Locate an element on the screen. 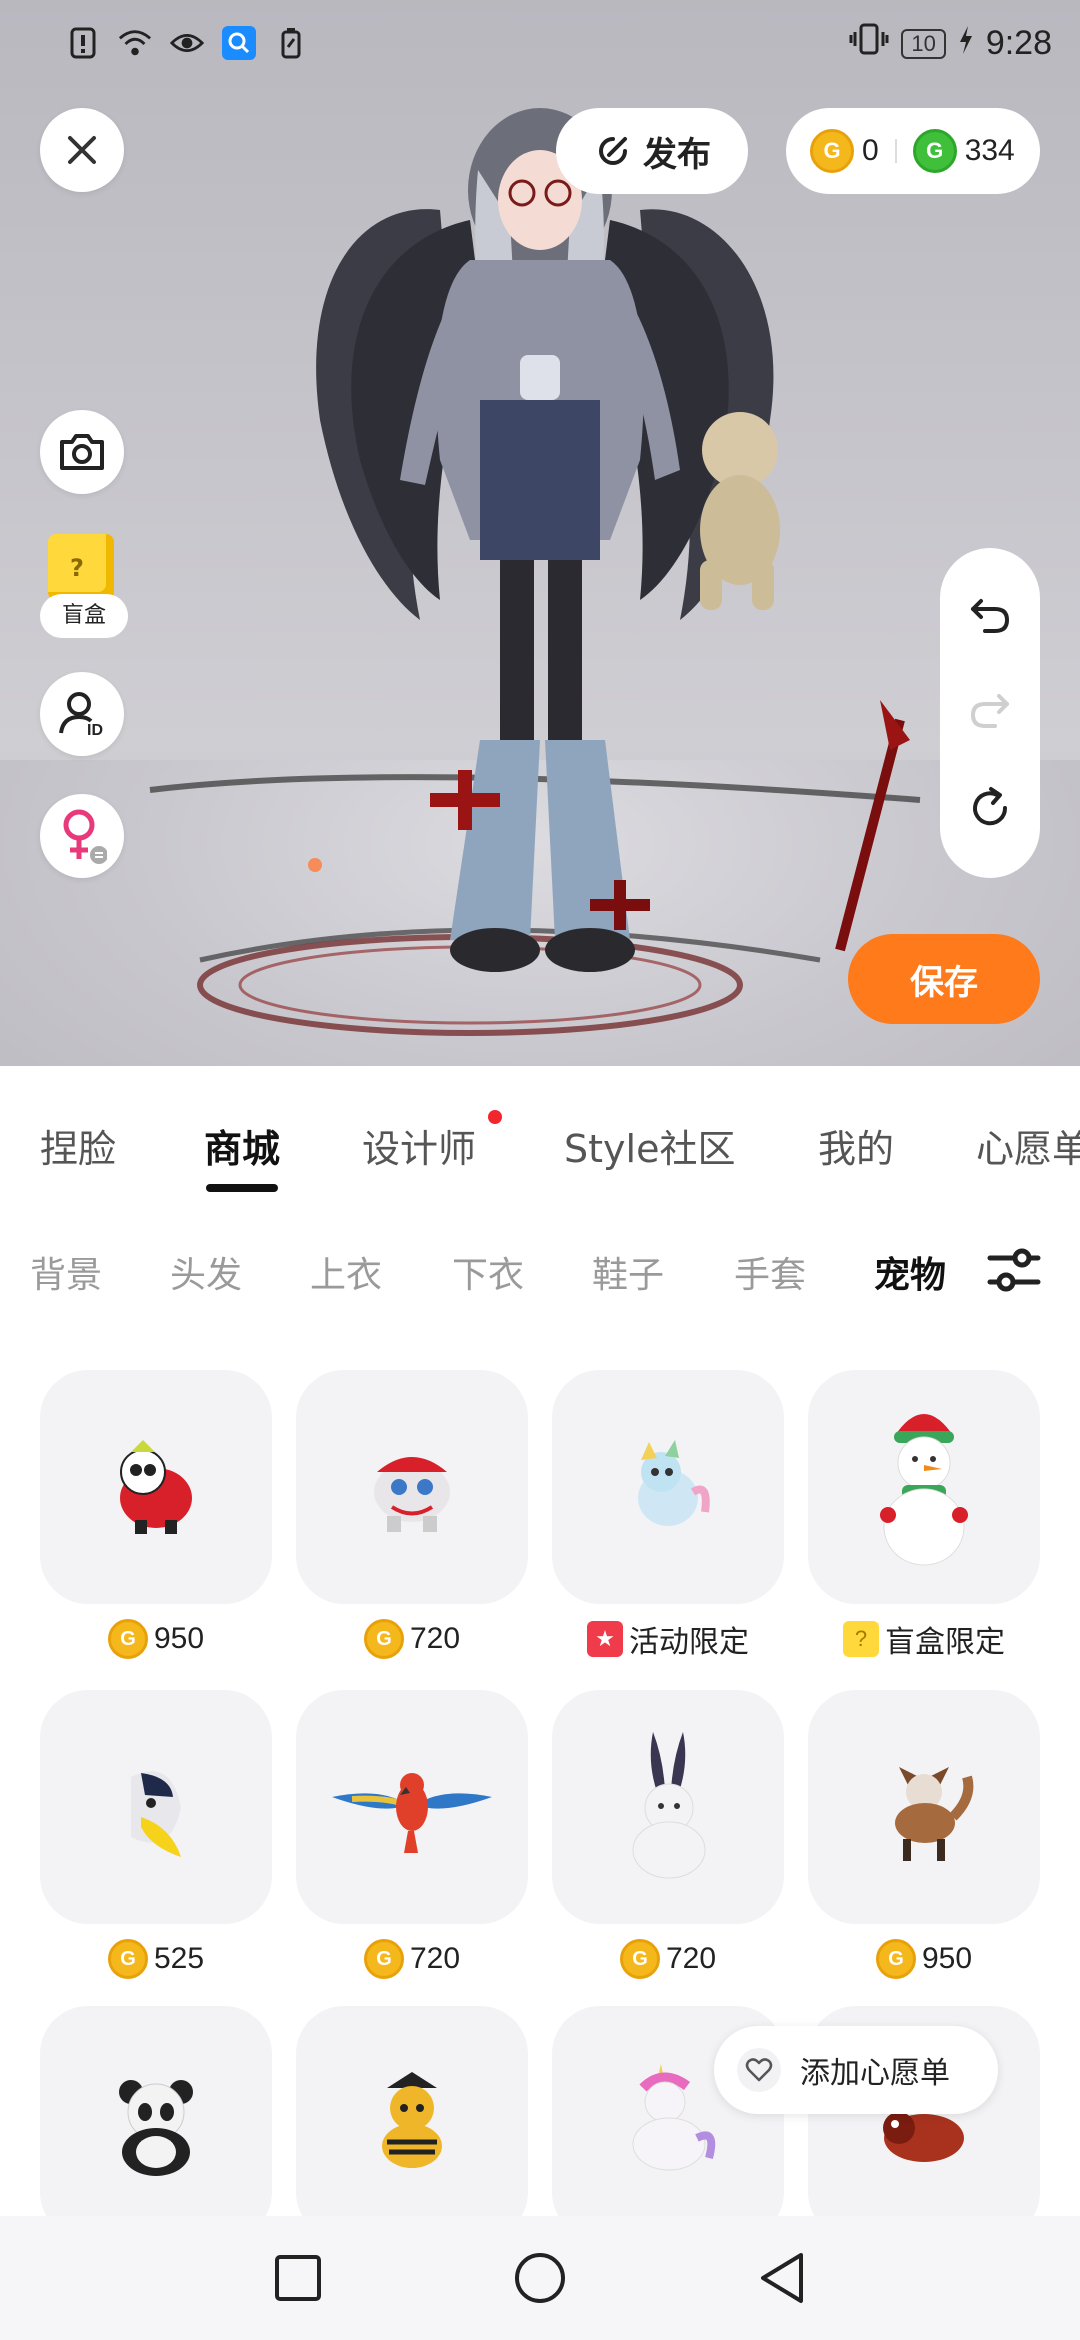 The image size is (1080, 2340). rabbit-pet-icon is located at coordinates (669, 1805).